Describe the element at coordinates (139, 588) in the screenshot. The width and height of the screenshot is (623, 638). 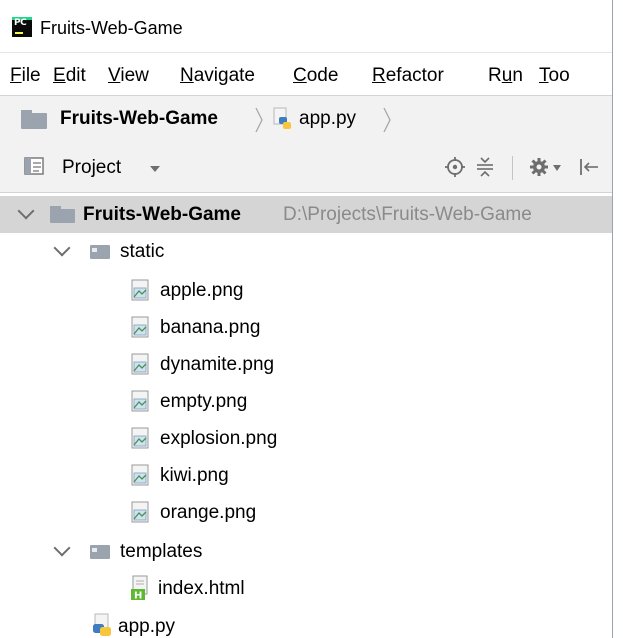
I see `html-file-icon: H` at that location.